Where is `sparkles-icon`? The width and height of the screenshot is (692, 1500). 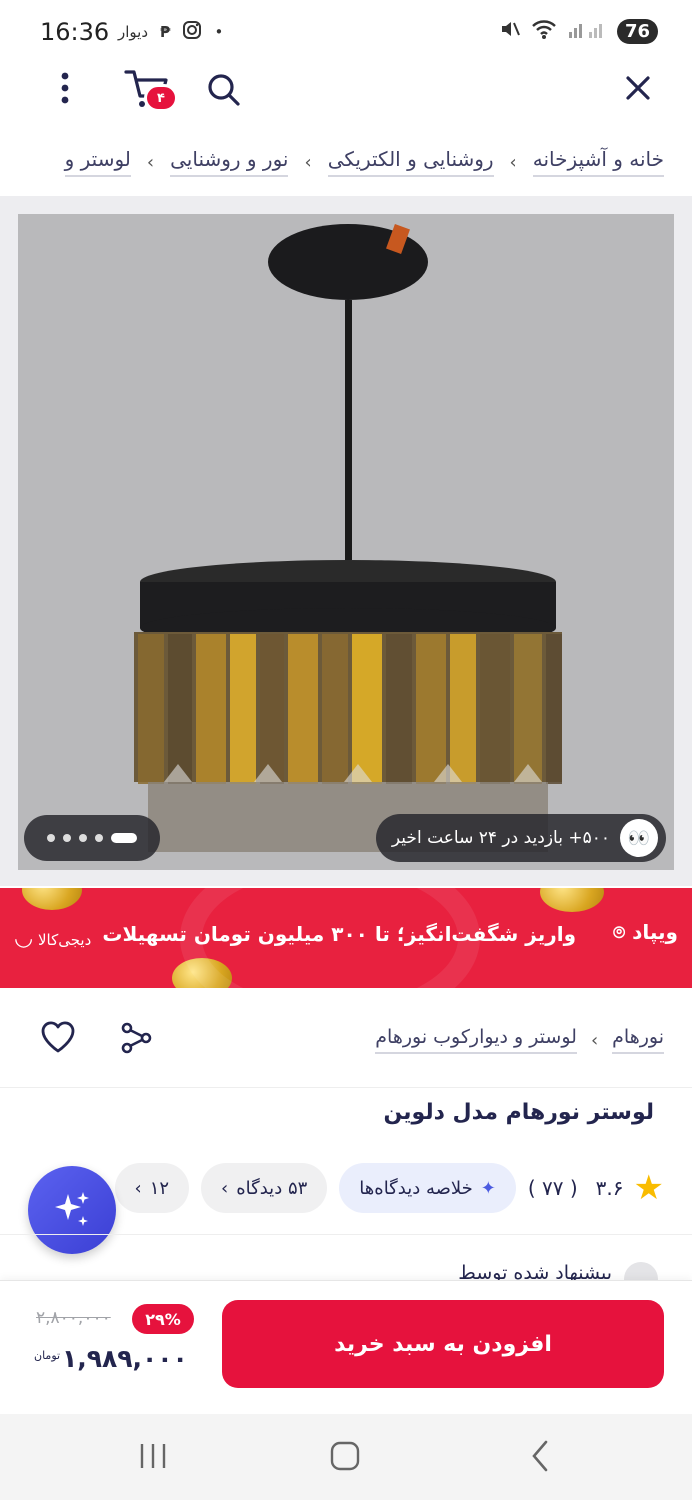
sparkles-icon is located at coordinates (72, 1209).